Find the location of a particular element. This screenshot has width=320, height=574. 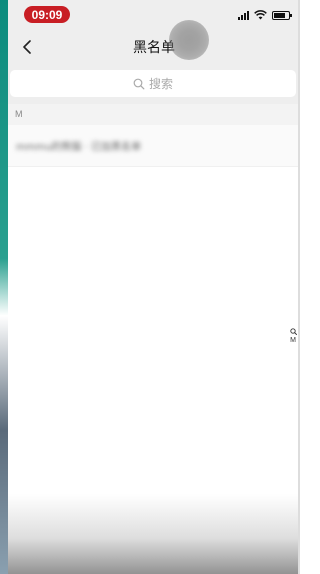

battery-icon is located at coordinates (282, 15).